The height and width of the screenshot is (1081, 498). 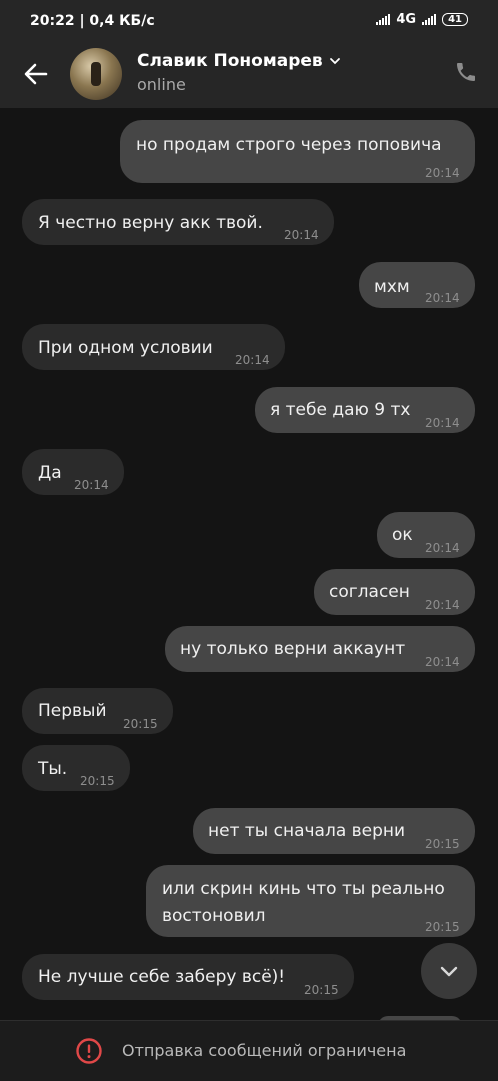 I want to click on status-time: 20:22 | 0,4 КБ/с, so click(x=92, y=21).